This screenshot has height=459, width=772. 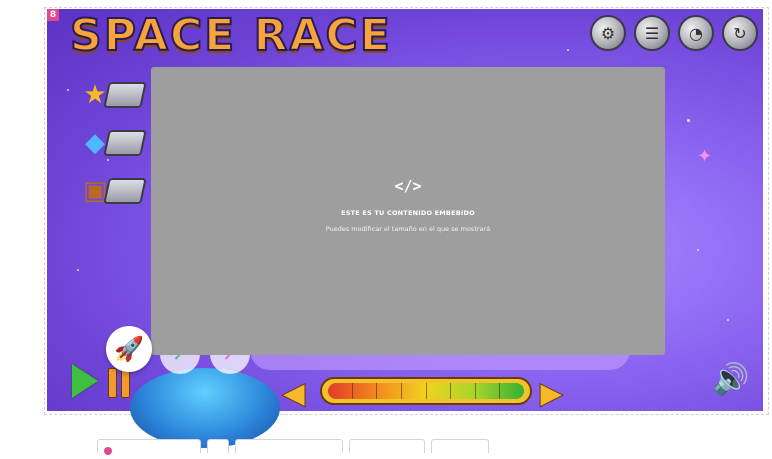 I want to click on help-button: ◔, so click(x=696, y=33).